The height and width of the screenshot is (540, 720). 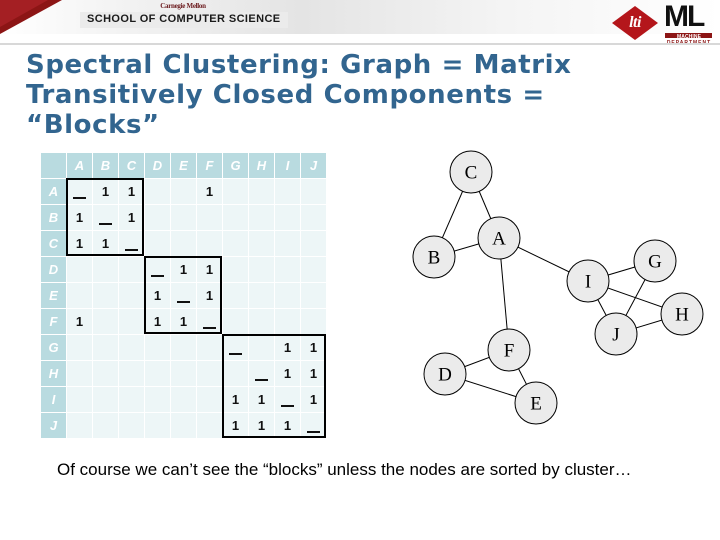 I want to click on matrix-col-header-b: B, so click(x=105, y=165).